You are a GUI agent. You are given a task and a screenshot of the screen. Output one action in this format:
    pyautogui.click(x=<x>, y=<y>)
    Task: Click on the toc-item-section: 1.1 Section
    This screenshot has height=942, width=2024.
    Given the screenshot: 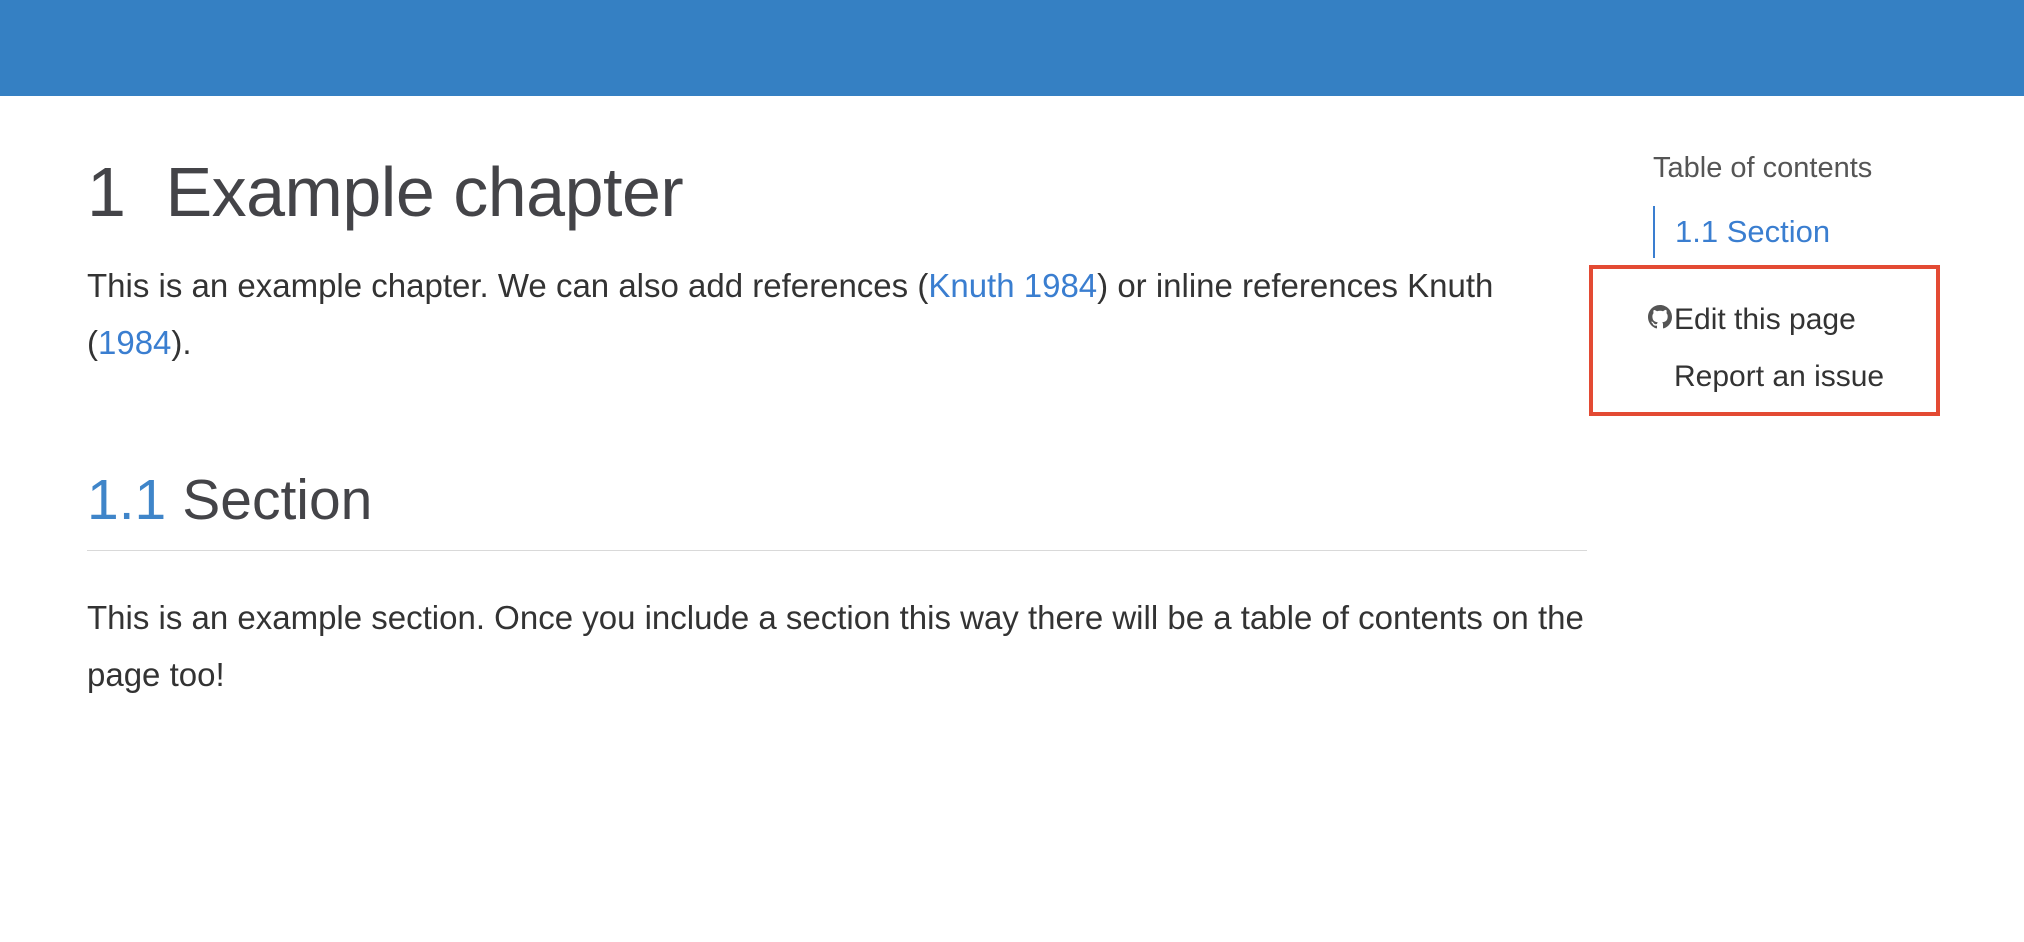 What is the action you would take?
    pyautogui.click(x=1752, y=232)
    